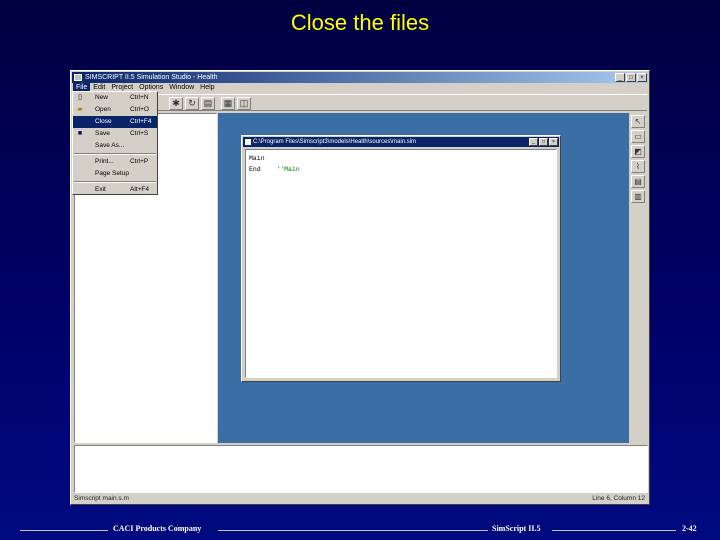 The height and width of the screenshot is (540, 720). I want to click on menu-item-label: Save, so click(102, 133).